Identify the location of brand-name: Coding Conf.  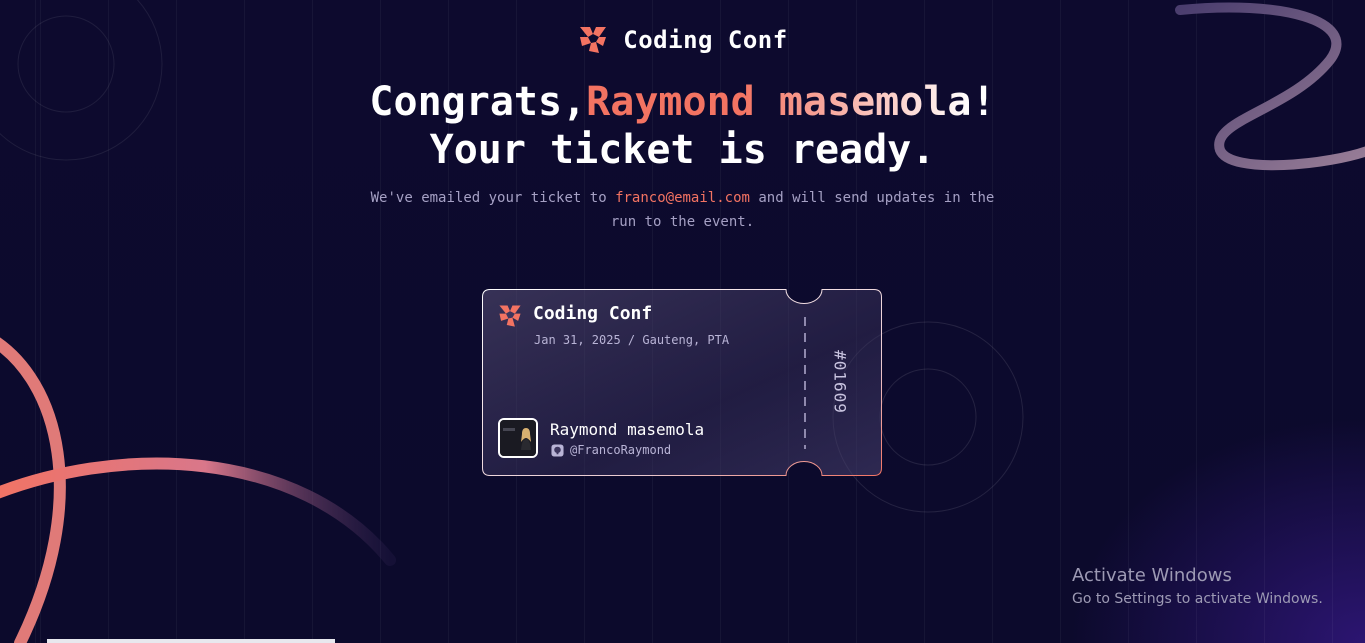
(705, 40).